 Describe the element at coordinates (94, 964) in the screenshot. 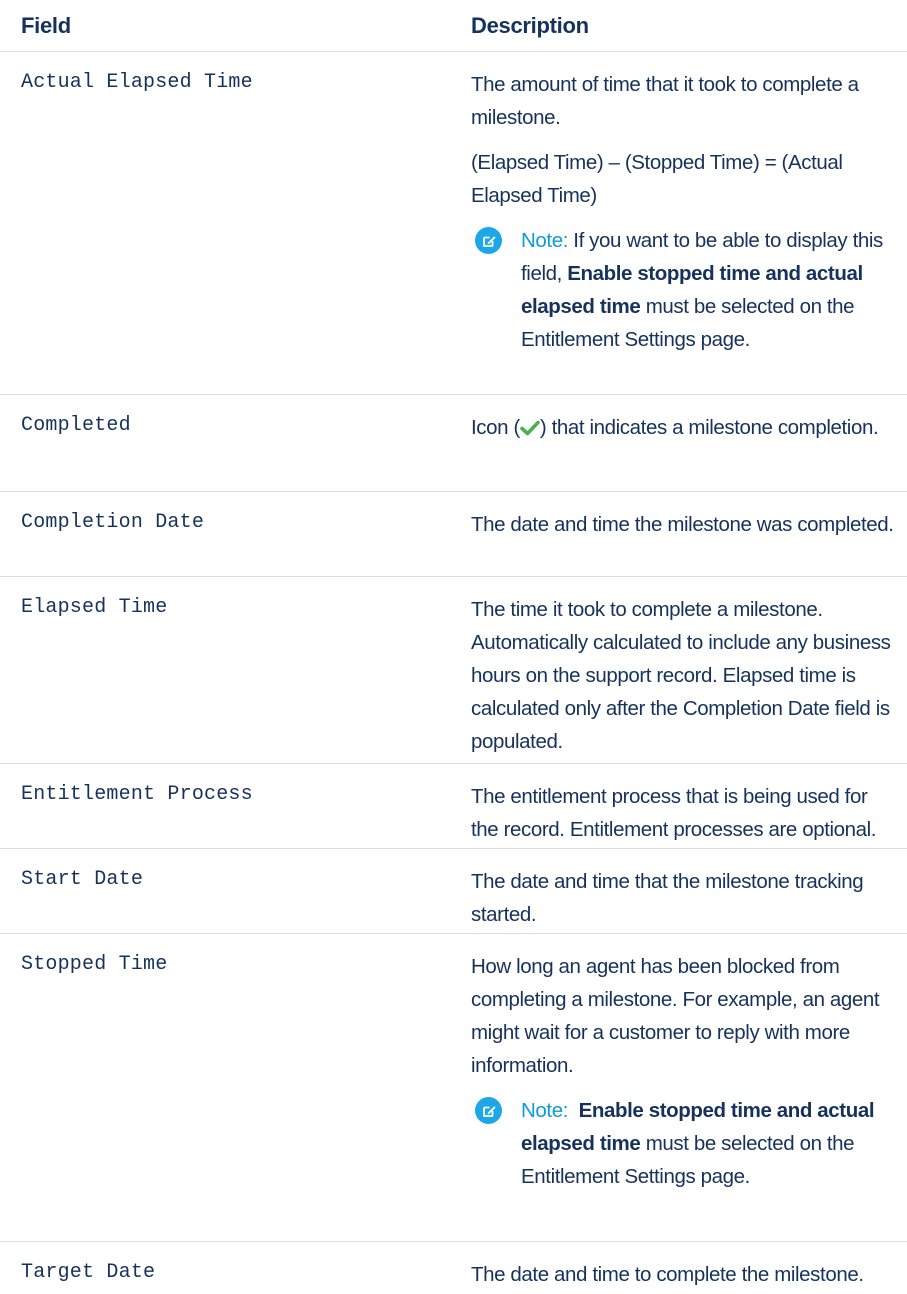

I see `field-name: Stopped Time` at that location.